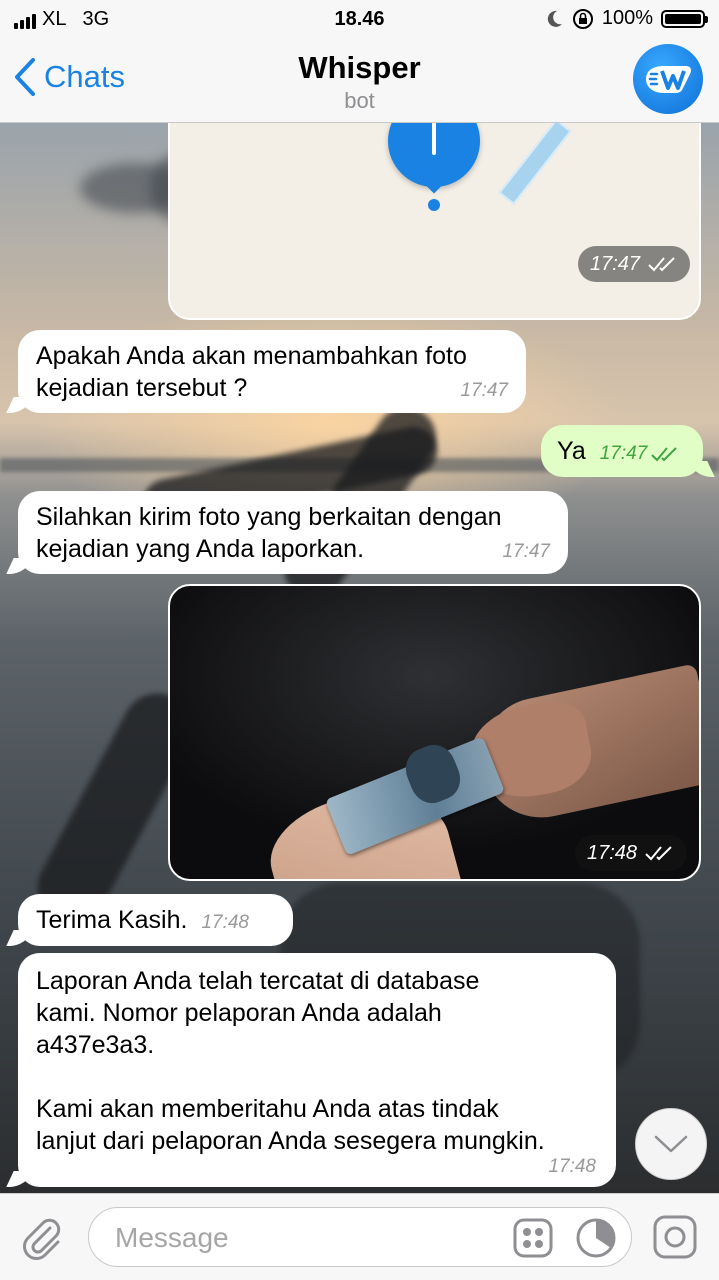 This screenshot has width=719, height=1280. I want to click on camera-button, so click(675, 1239).